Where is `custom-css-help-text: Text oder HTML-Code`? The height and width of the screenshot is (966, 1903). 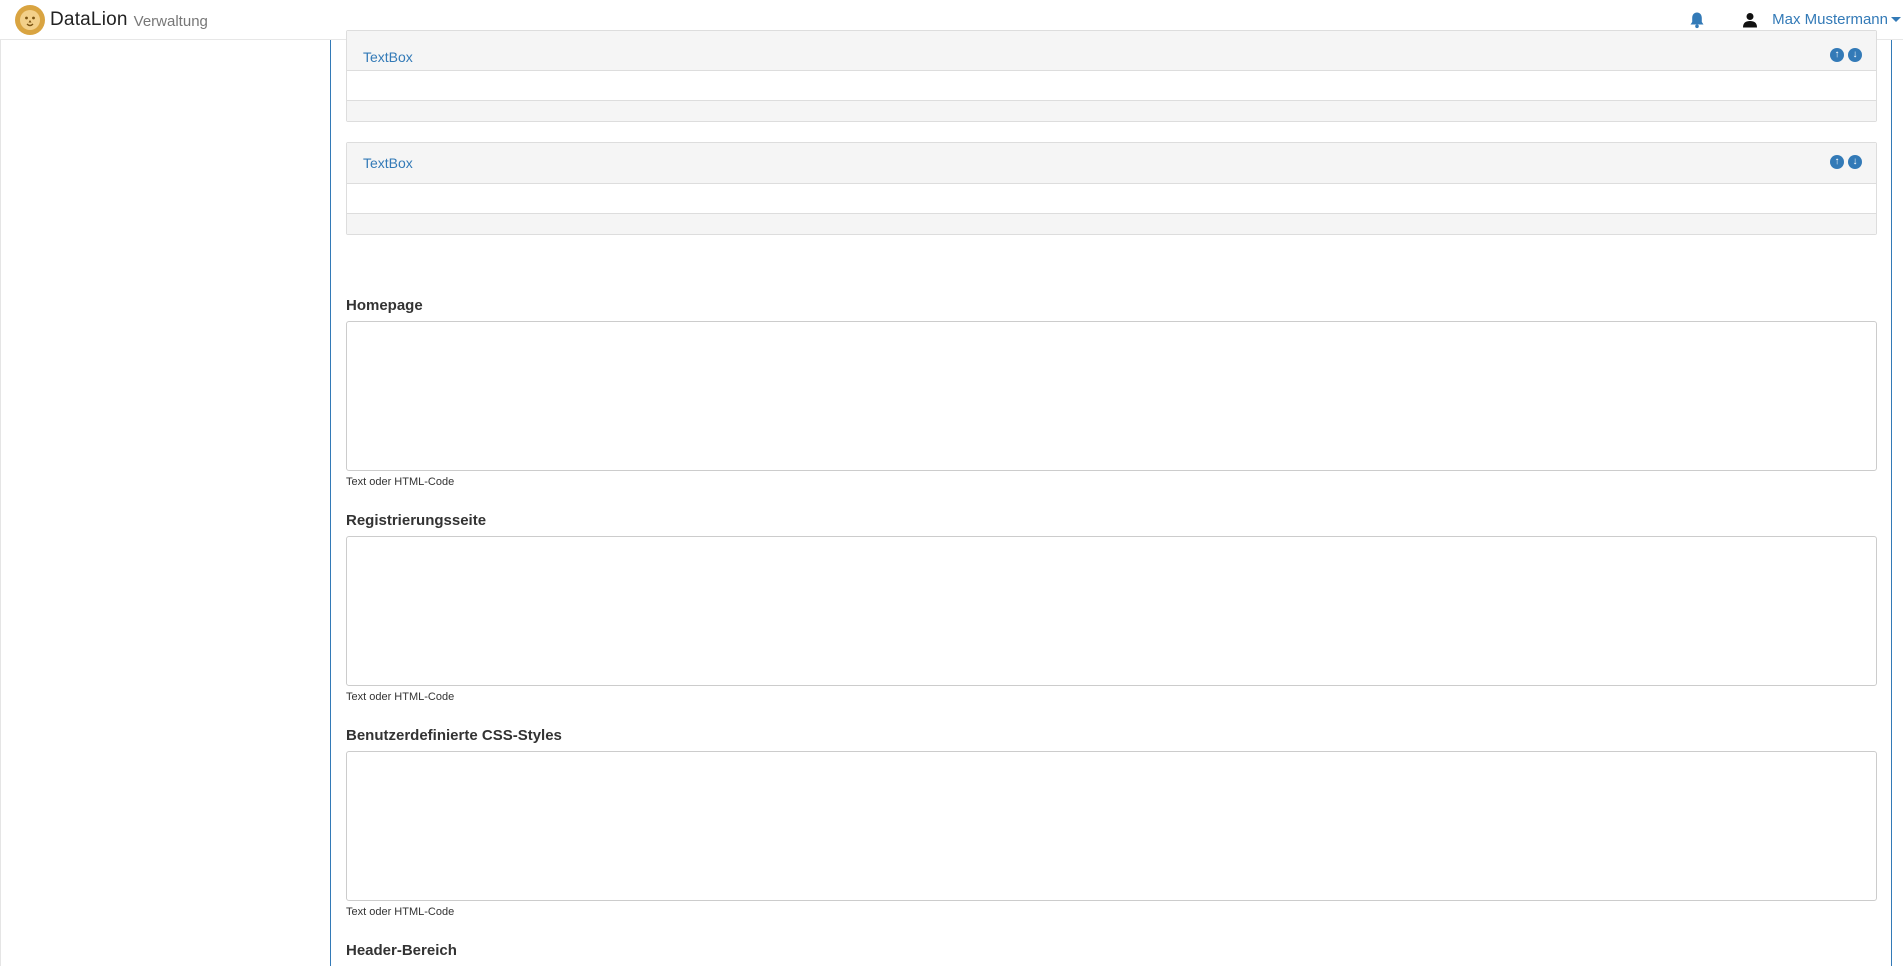
custom-css-help-text: Text oder HTML-Code is located at coordinates (400, 912).